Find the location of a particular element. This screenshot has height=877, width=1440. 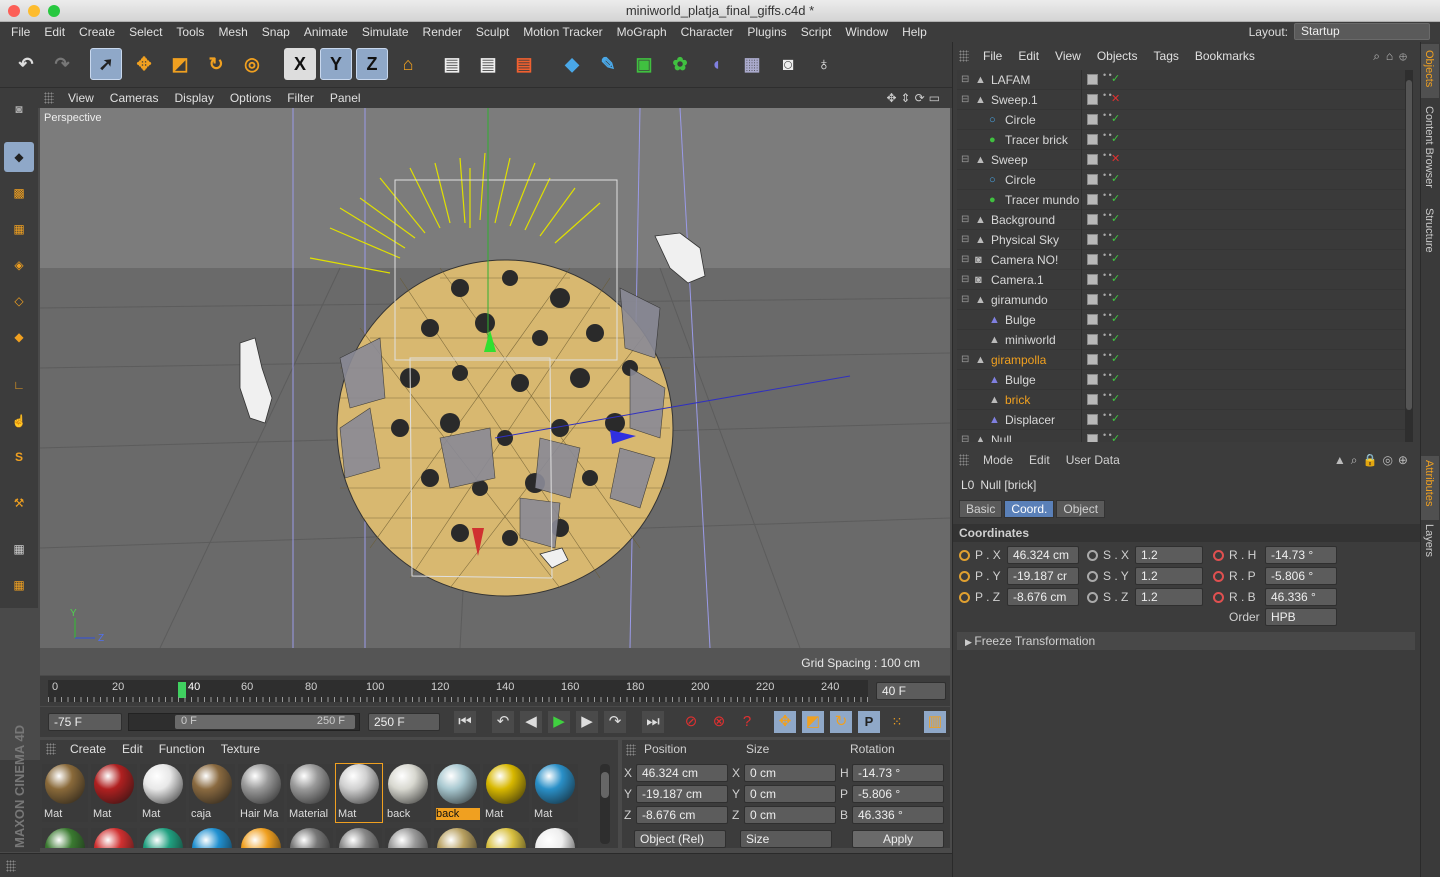

scale-tool-icon: ◩ is located at coordinates (180, 64).